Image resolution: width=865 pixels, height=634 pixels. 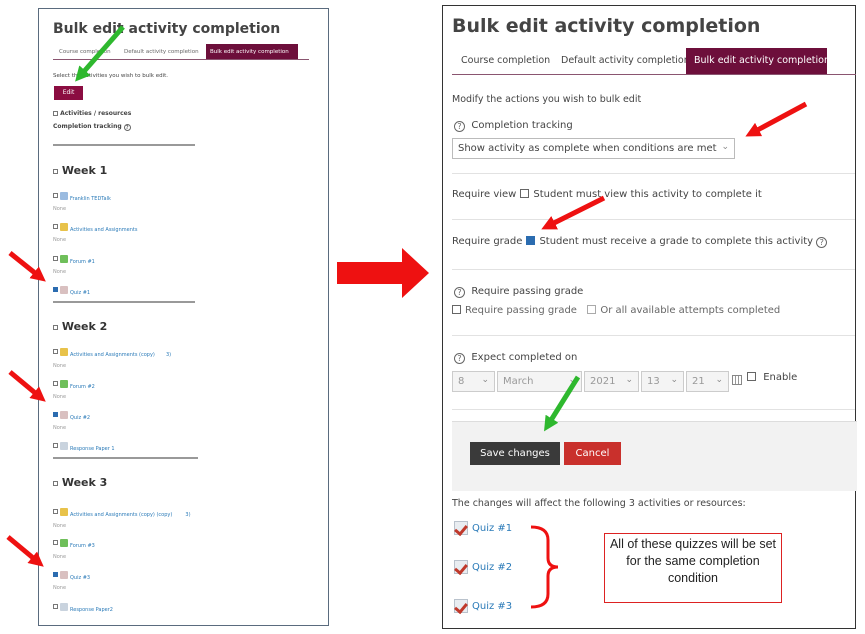 I want to click on big-right-arrow, so click(x=383, y=273).